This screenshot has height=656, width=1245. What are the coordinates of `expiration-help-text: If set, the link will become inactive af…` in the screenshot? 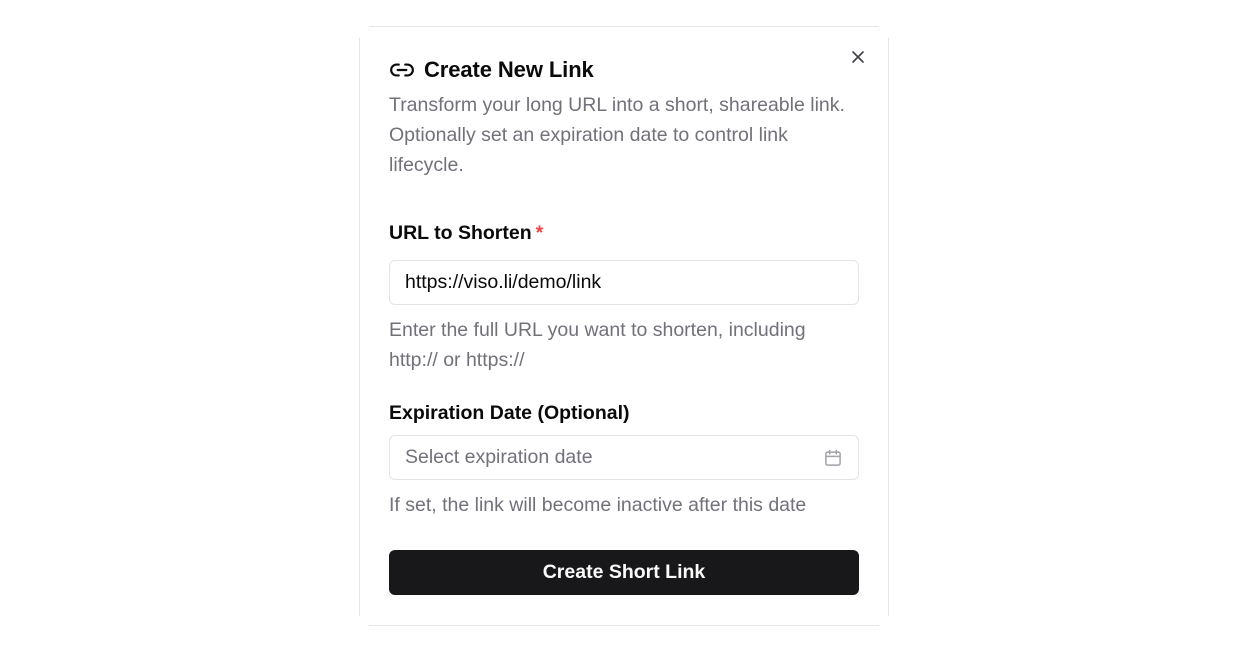 It's located at (598, 505).